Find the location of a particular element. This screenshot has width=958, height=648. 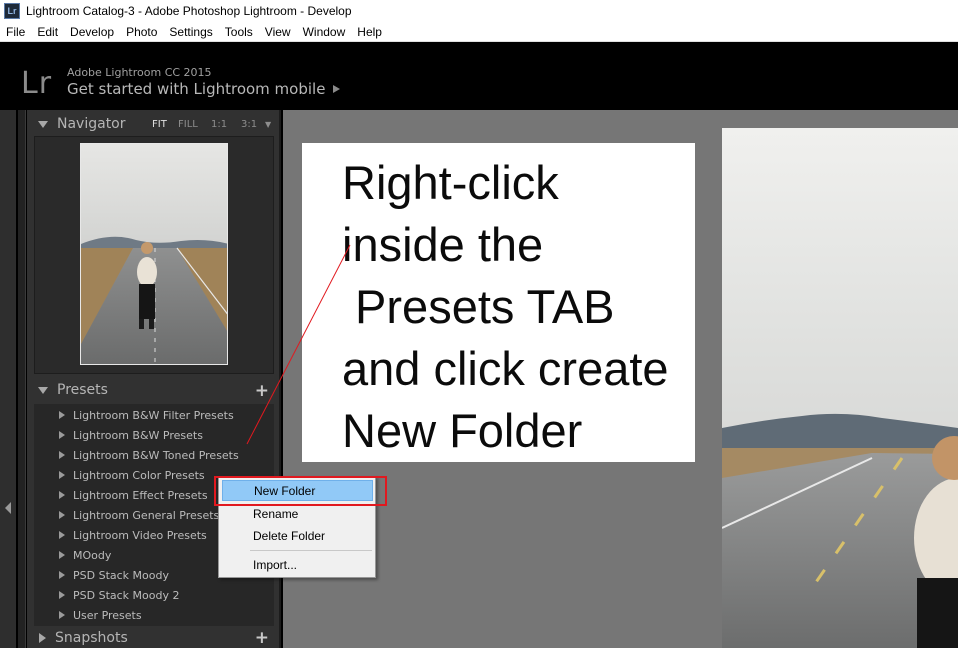

preset-folder-label: Lightroom B&W Toned Presets is located at coordinates (156, 455).